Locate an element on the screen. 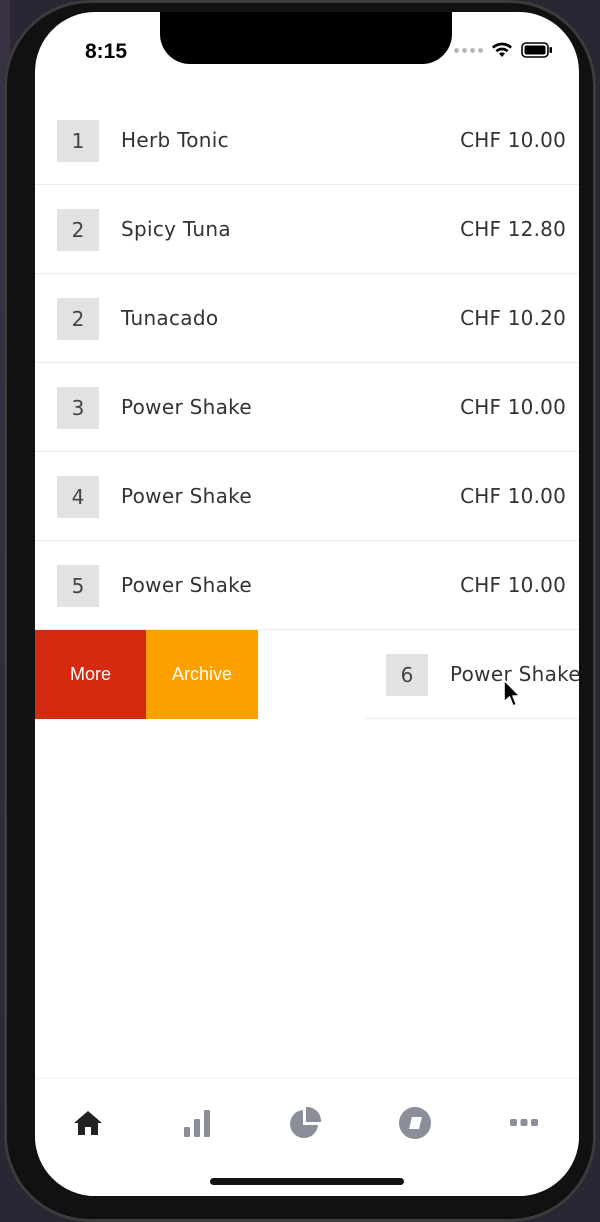 The width and height of the screenshot is (600, 1222). item-name: Tunacado is located at coordinates (170, 318).